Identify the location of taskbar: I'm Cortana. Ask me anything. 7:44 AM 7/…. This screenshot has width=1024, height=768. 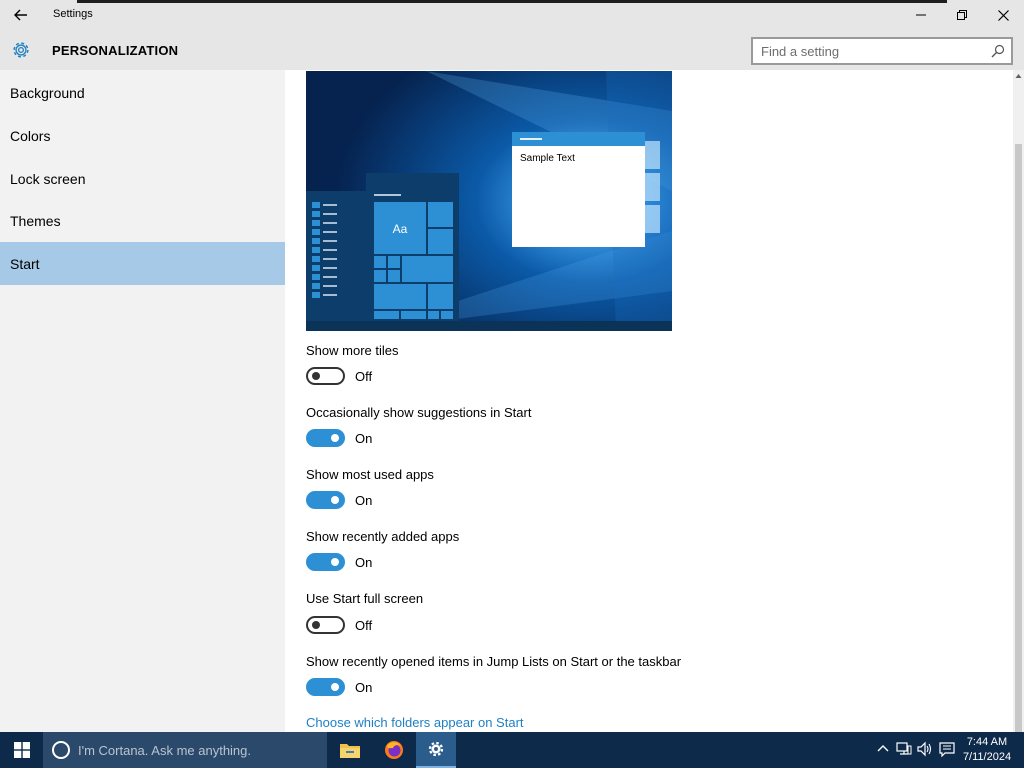
(512, 750).